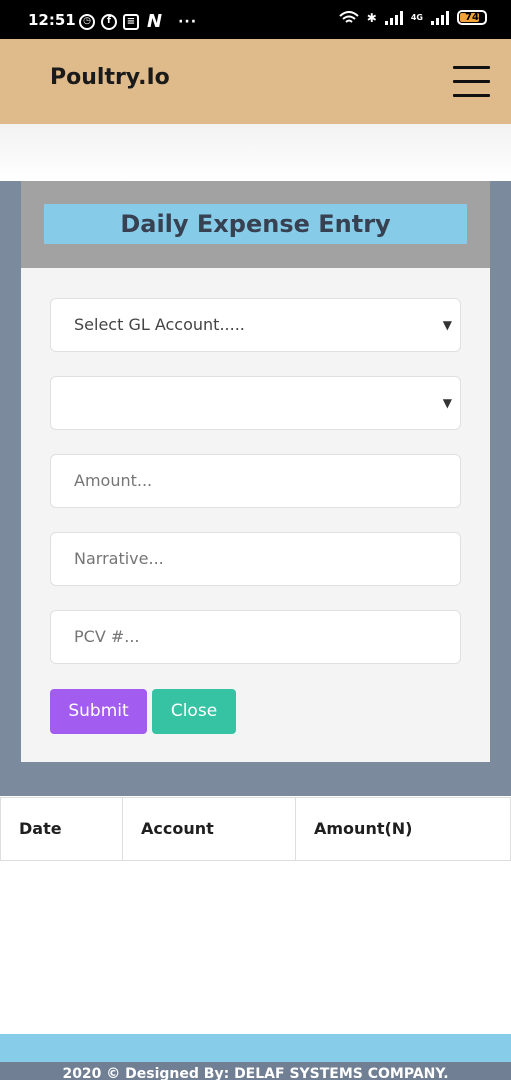  I want to click on status-time: 12:51, so click(52, 20).